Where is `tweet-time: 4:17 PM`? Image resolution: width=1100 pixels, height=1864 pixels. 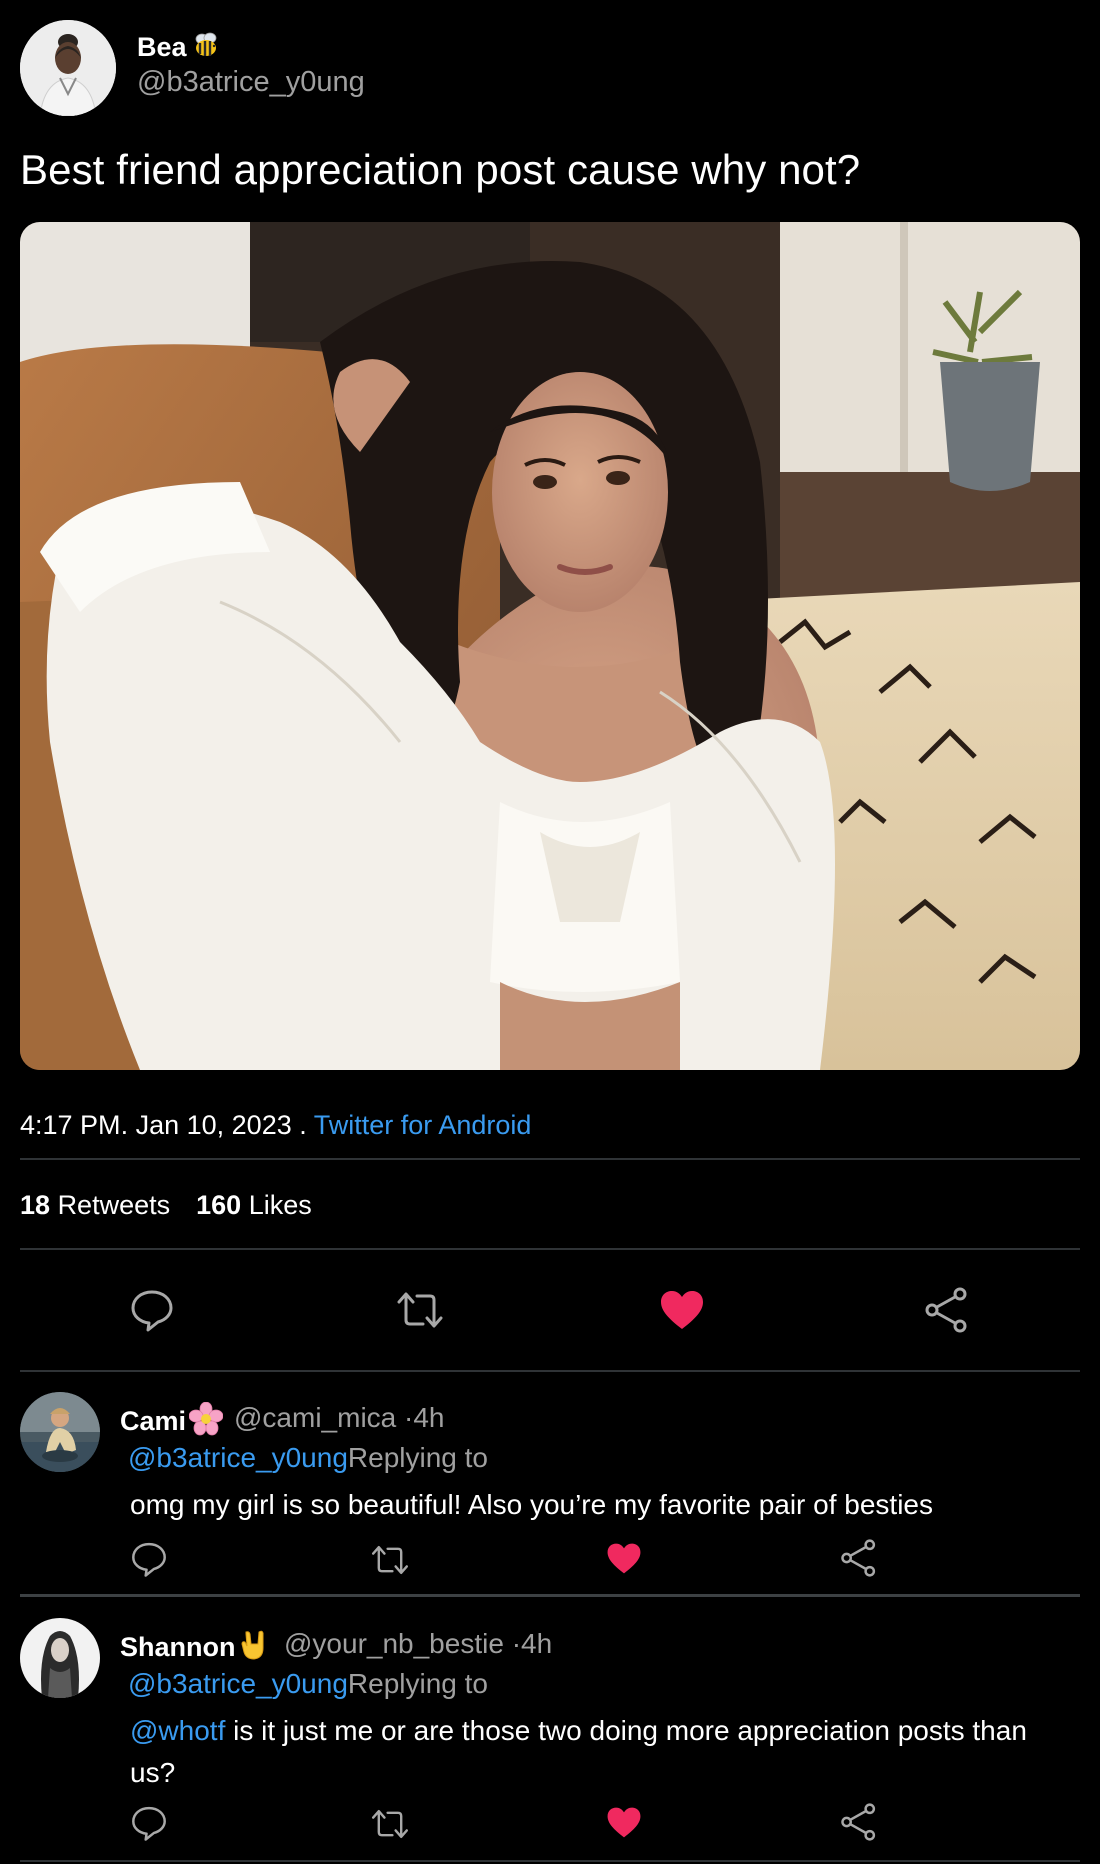 tweet-time: 4:17 PM is located at coordinates (70, 1125).